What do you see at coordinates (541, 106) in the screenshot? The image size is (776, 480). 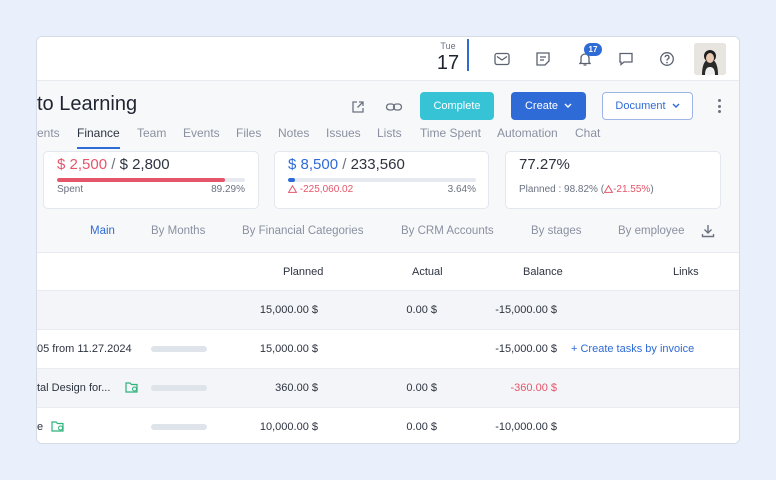 I see `create-button-label: Create` at bounding box center [541, 106].